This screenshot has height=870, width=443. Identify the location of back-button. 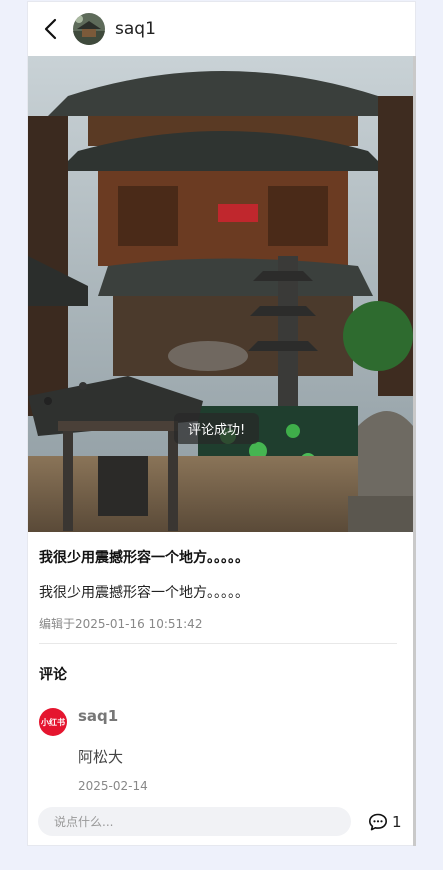
(51, 29).